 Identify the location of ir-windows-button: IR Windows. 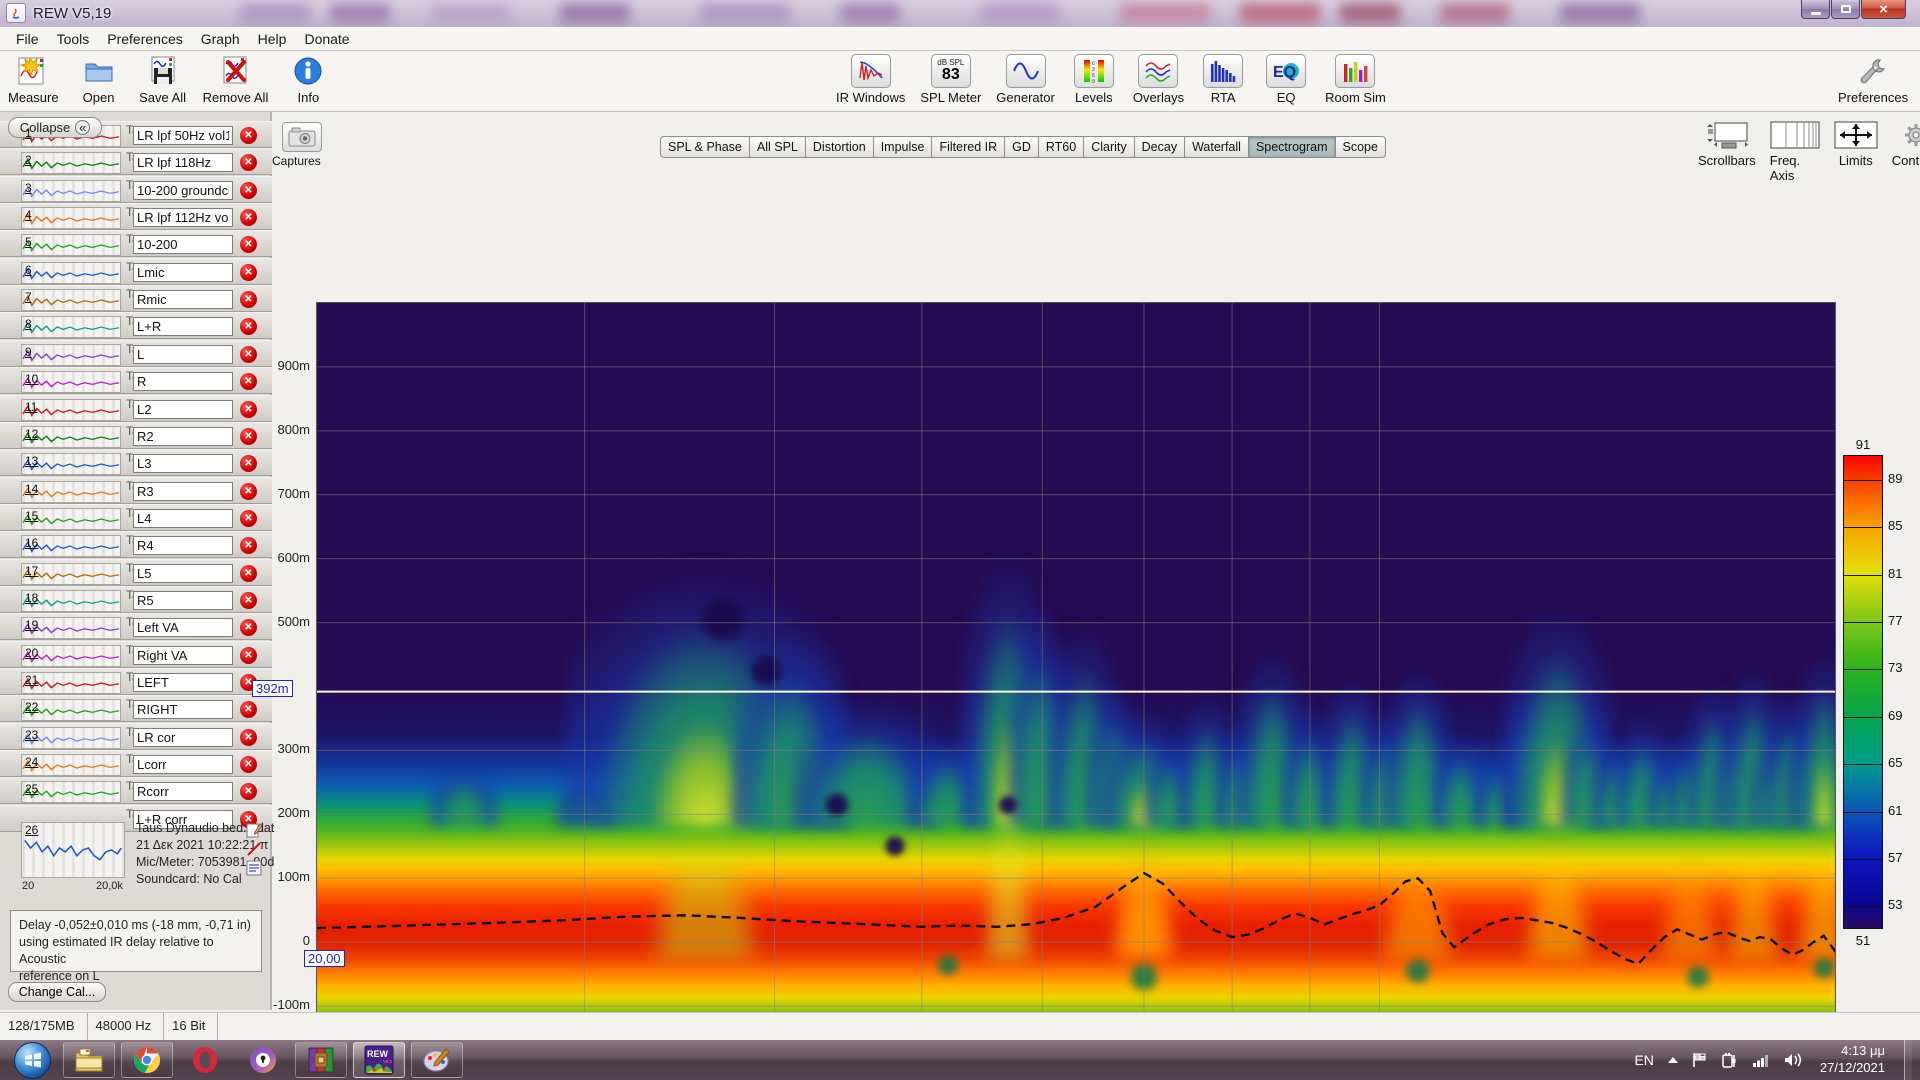
(870, 79).